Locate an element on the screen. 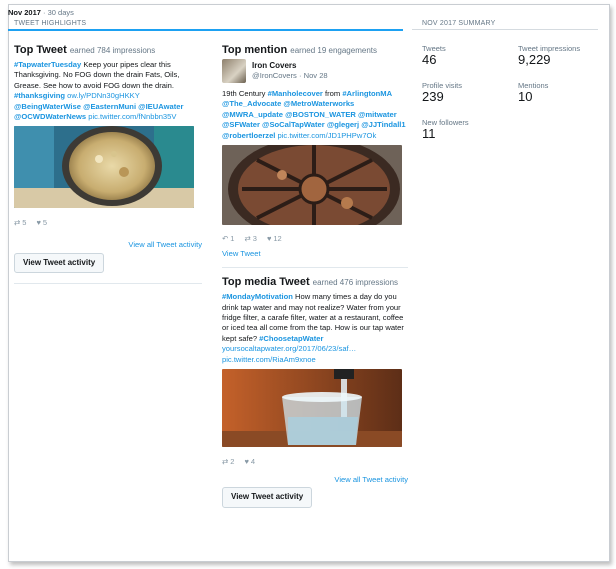  retweet-count: ⇄ 5 is located at coordinates (20, 223).